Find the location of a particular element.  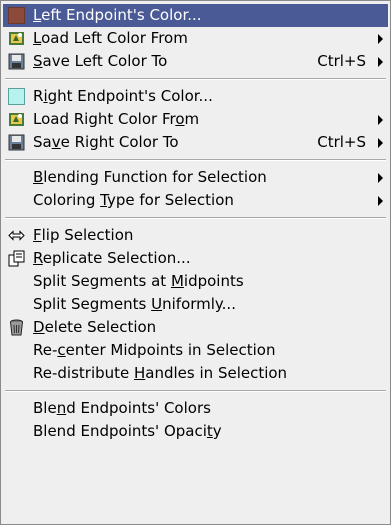

menu-item-load-right-color-from: Load Right Color From is located at coordinates (195, 119).